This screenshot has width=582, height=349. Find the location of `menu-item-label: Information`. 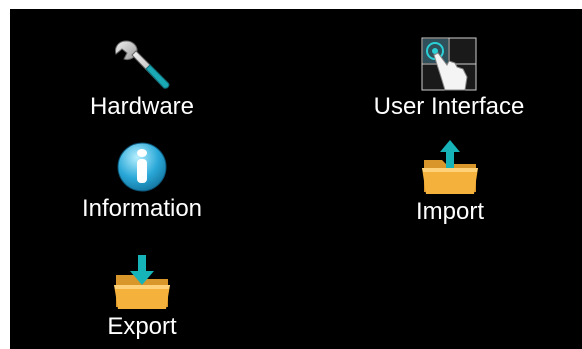

menu-item-label: Information is located at coordinates (142, 208).